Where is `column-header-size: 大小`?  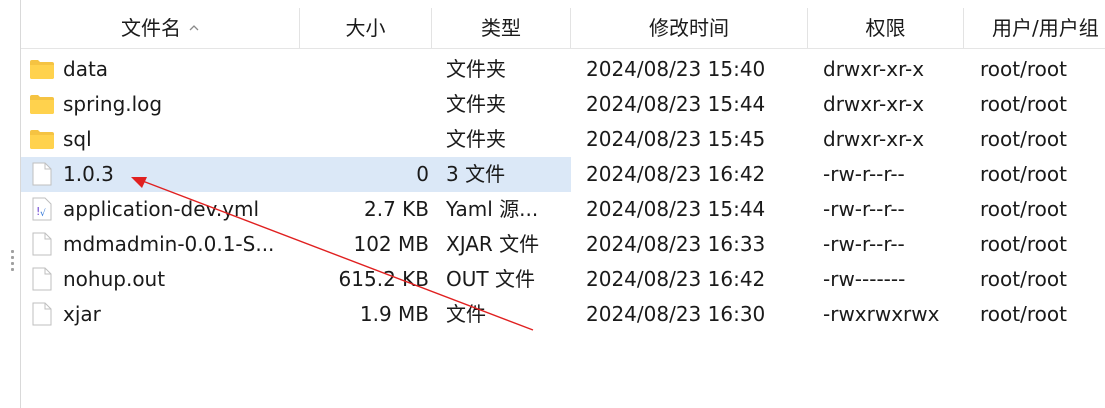
column-header-size: 大小 is located at coordinates (366, 28).